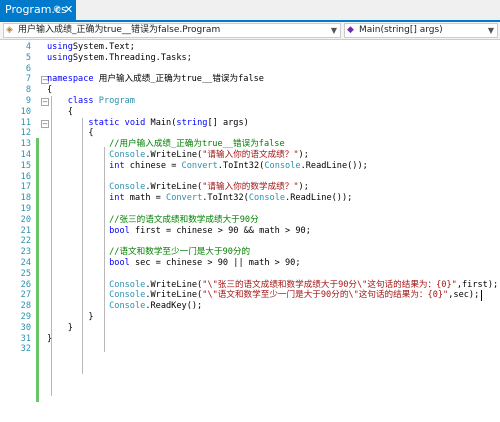  I want to click on code-line: 12 {, so click(250, 133).